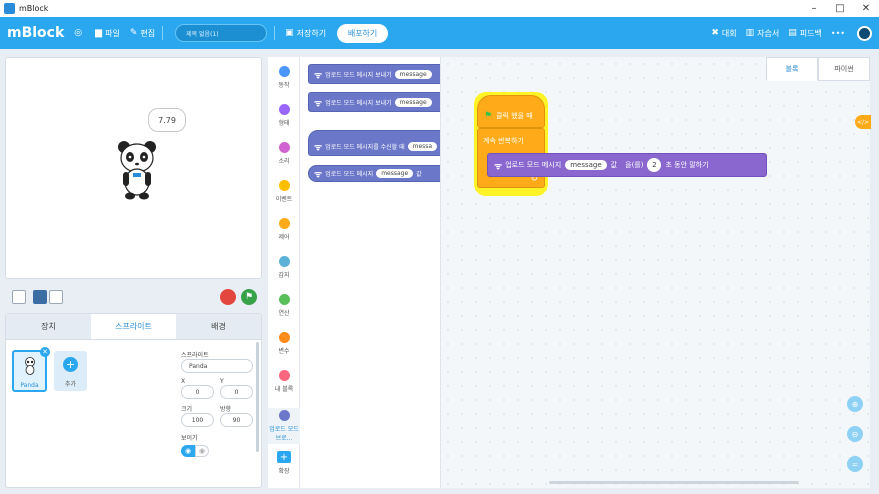 This screenshot has width=879, height=494. What do you see at coordinates (284, 381) in the screenshot?
I see `category-my-blocks: 내 블록` at bounding box center [284, 381].